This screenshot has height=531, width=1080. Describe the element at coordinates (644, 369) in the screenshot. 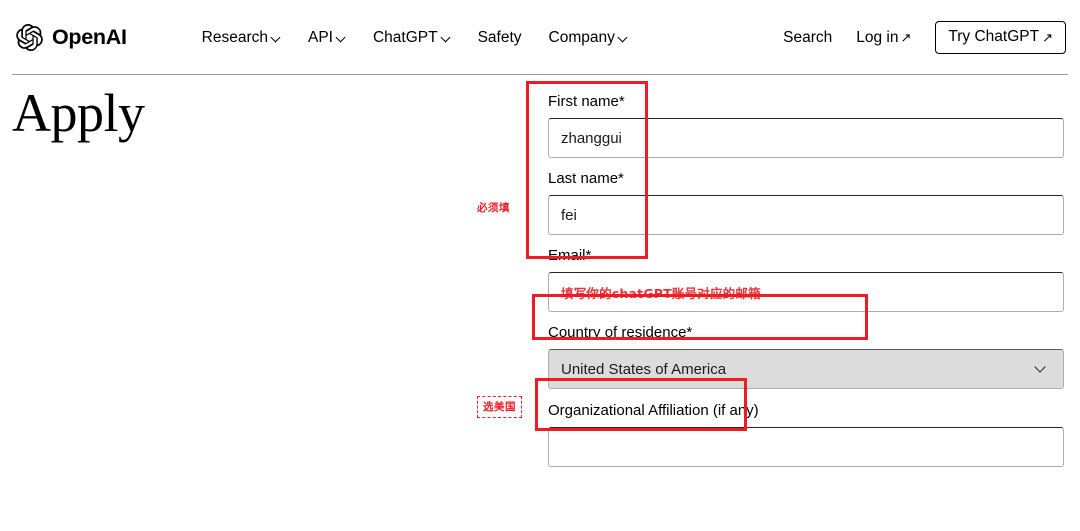

I see `country-select-value: United States of America` at that location.